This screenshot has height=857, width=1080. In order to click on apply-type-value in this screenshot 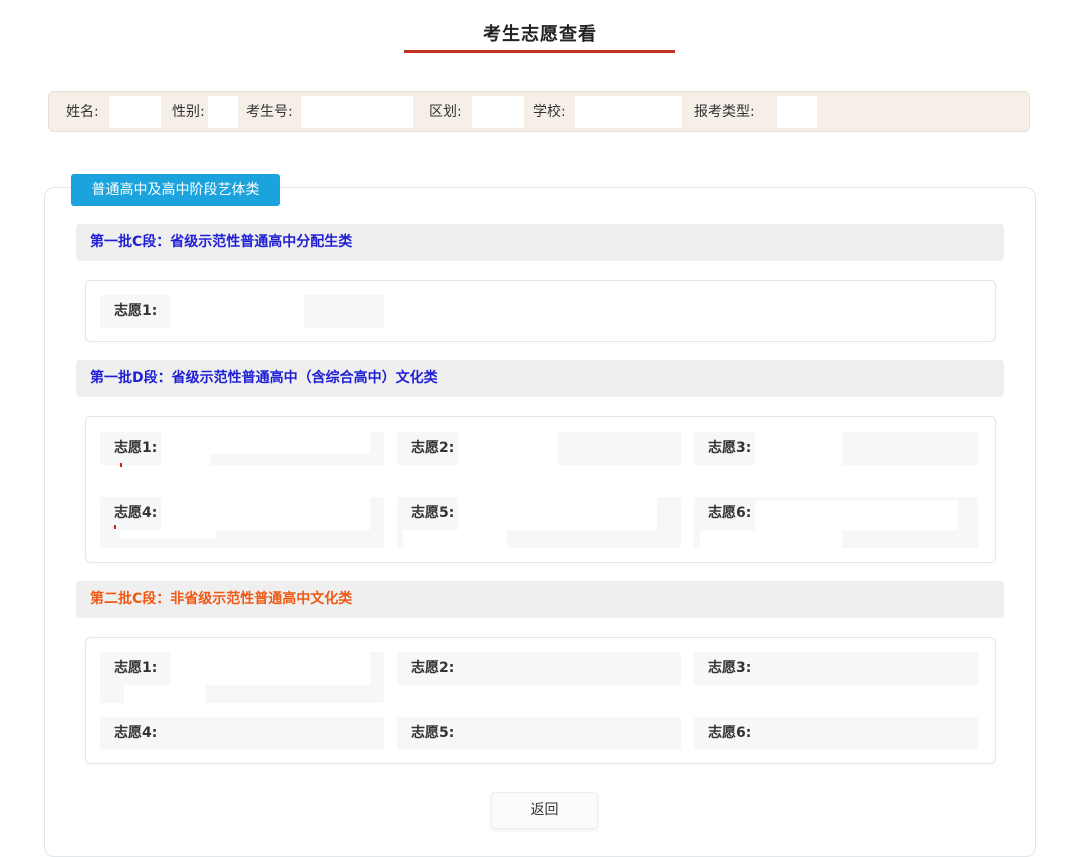, I will do `click(797, 112)`.